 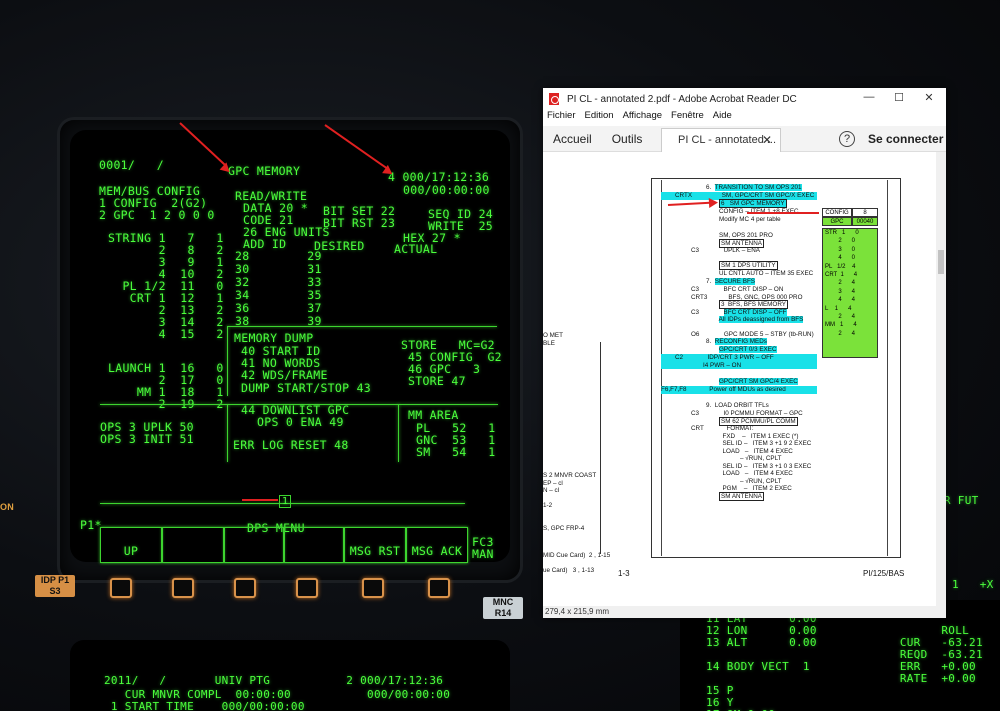 I want to click on gpc-row-label: GPC, so click(x=837, y=221).